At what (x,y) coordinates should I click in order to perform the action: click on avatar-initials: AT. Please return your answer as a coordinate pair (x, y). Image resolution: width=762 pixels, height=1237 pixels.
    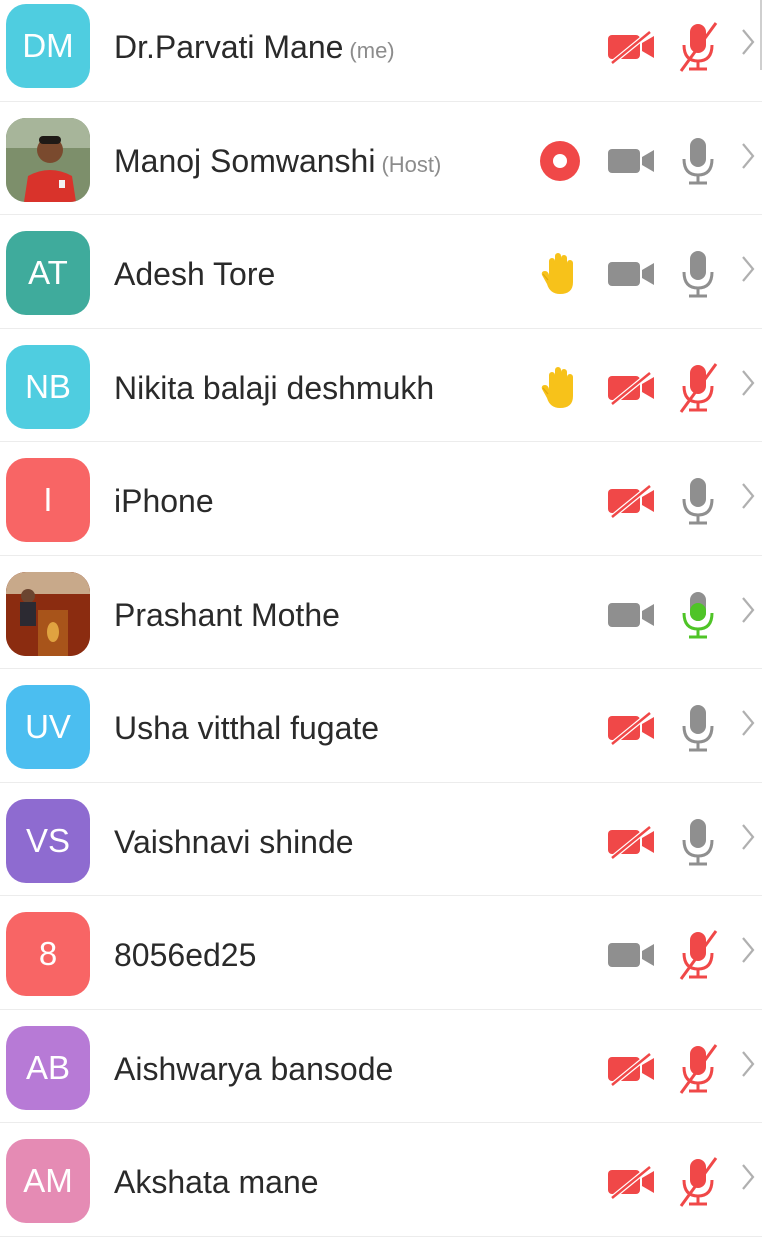
    Looking at the image, I should click on (48, 273).